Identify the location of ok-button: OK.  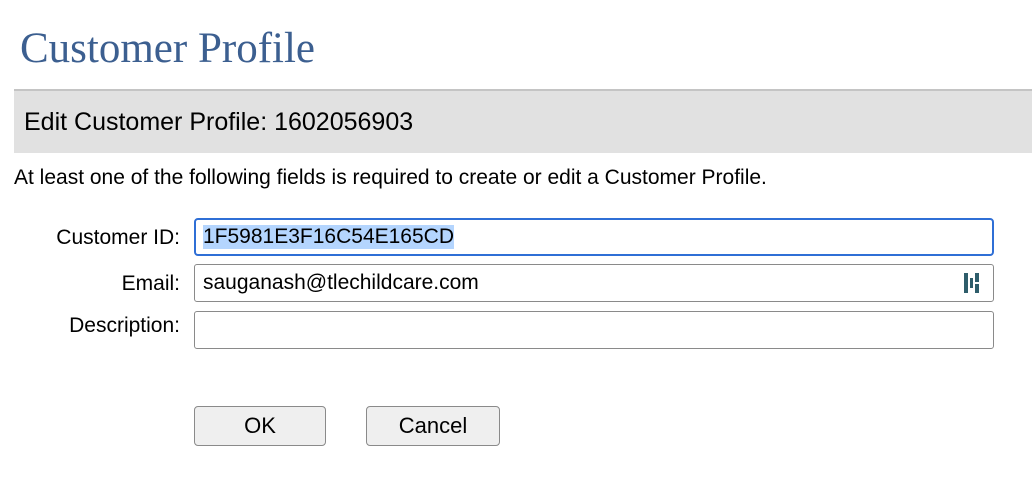
(260, 426).